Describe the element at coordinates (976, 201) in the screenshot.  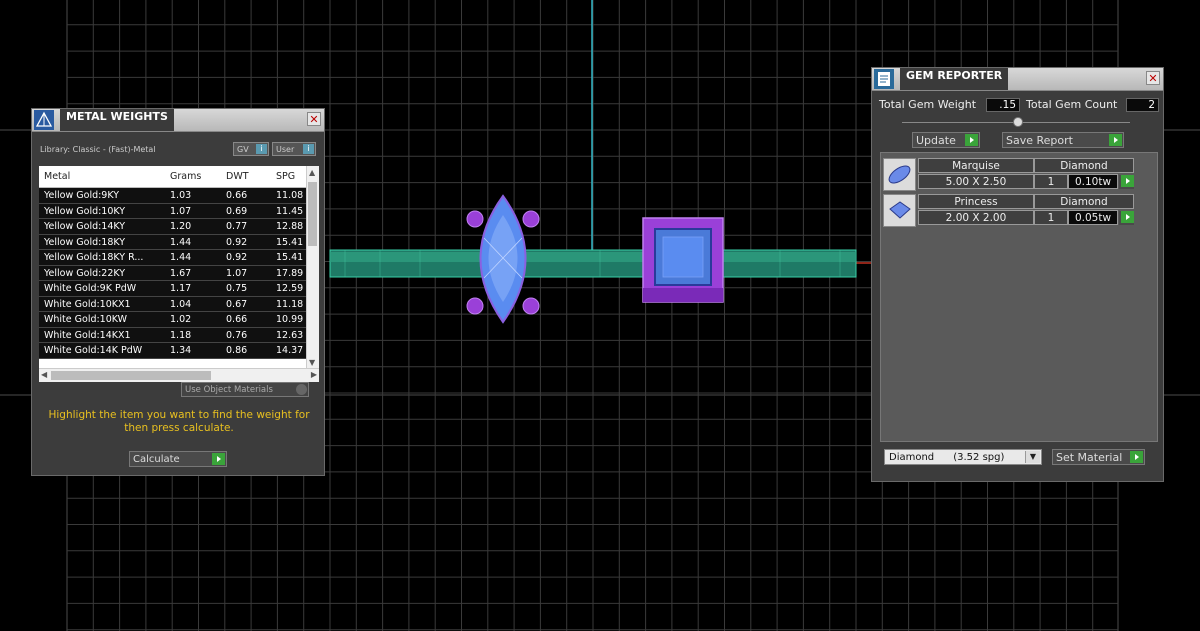
I see `gem-cut: Princess` at that location.